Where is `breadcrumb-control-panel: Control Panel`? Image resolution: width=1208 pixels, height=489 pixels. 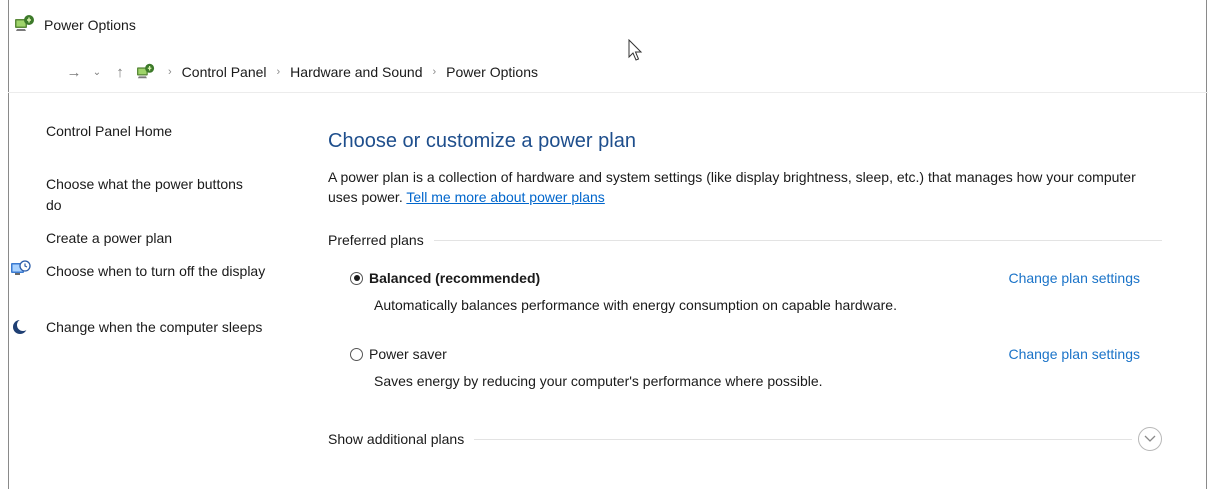 breadcrumb-control-panel: Control Panel is located at coordinates (224, 72).